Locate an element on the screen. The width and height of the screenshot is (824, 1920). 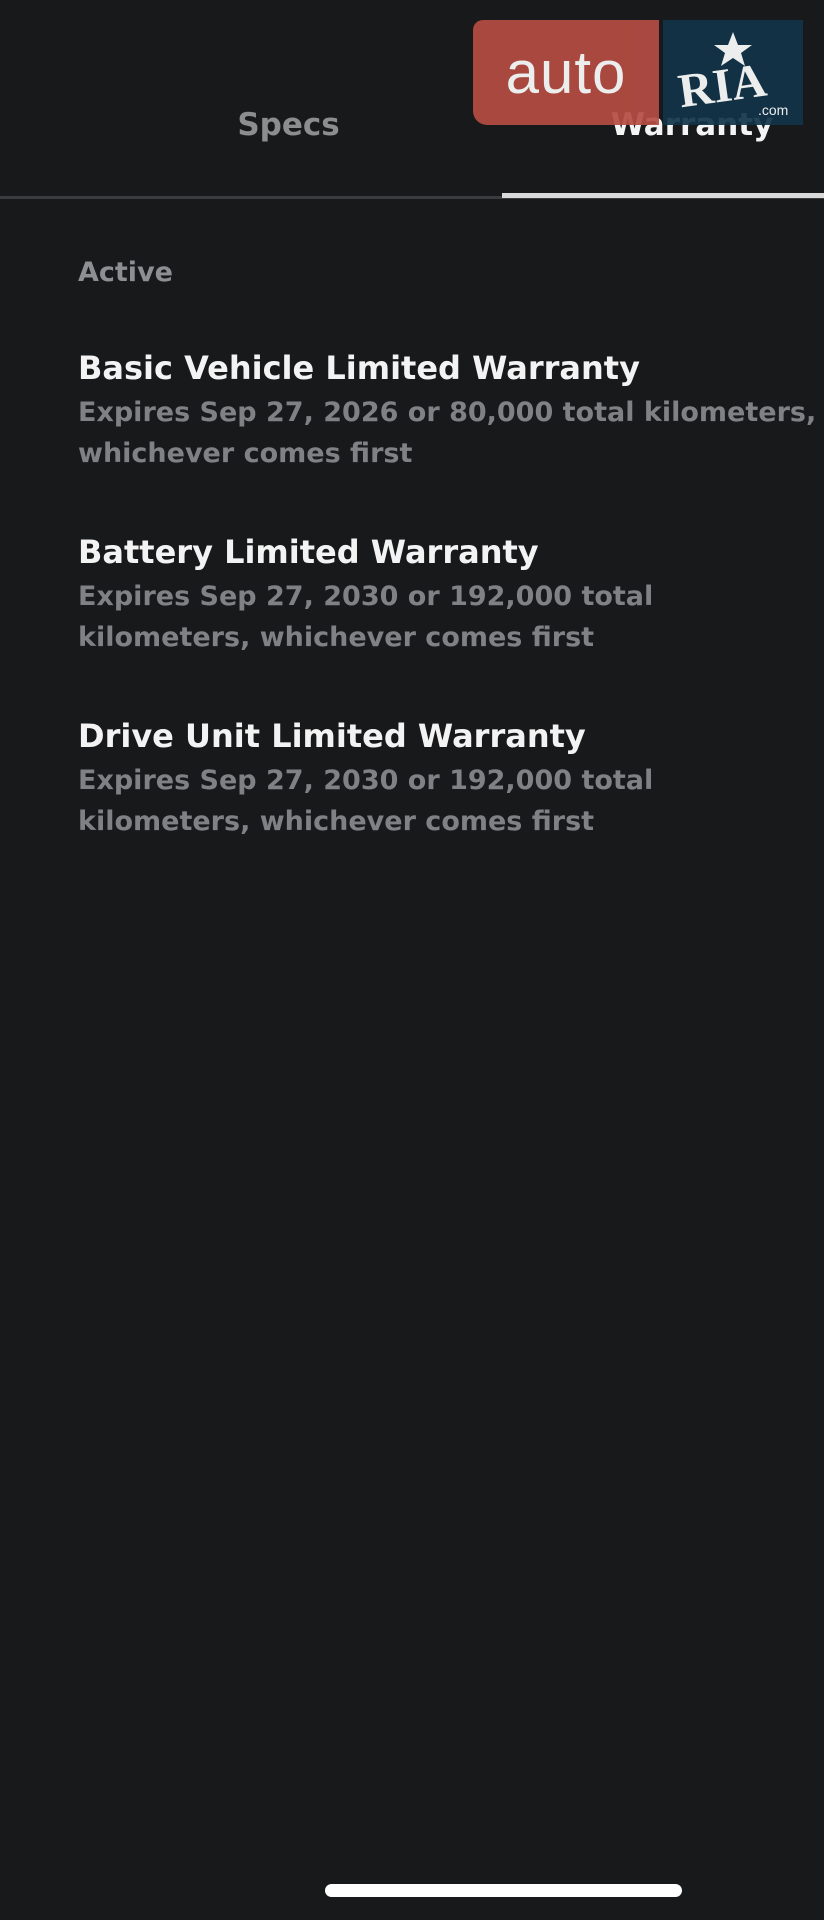
active-tab-indicator is located at coordinates (663, 195).